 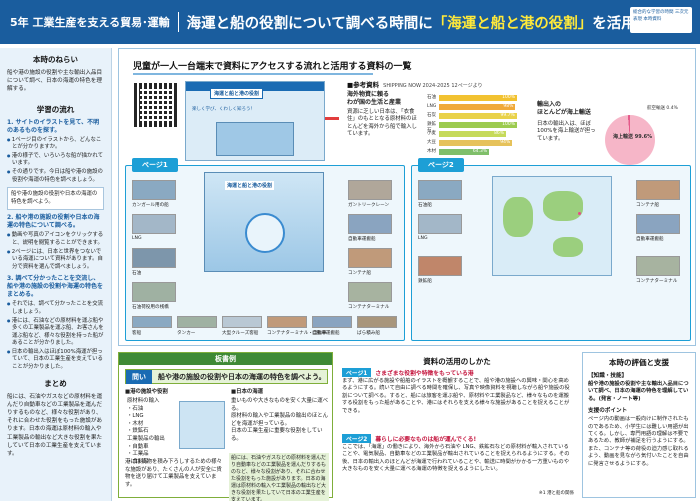 What do you see at coordinates (369, 205) in the screenshot?
I see `label-crane: ガントリークレーン` at bounding box center [369, 205].